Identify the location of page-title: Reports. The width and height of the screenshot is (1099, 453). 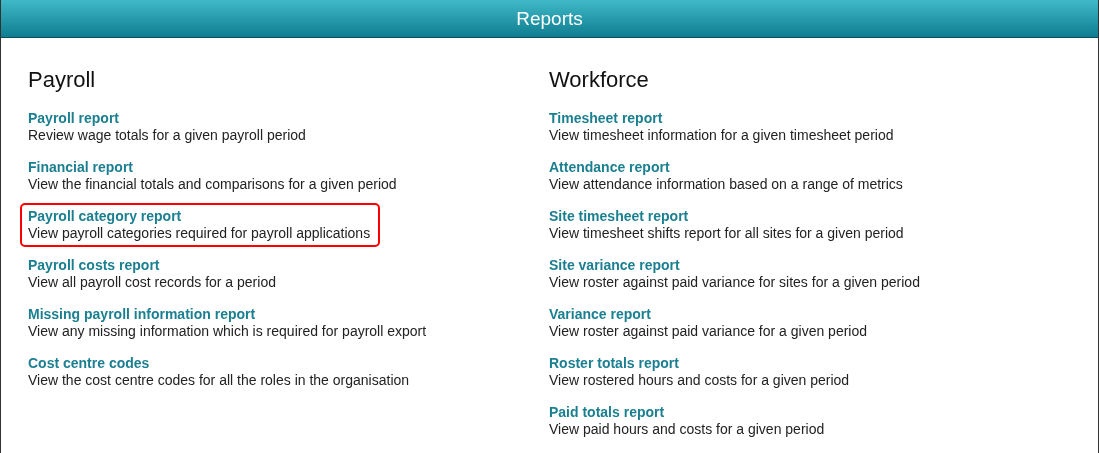
(549, 18).